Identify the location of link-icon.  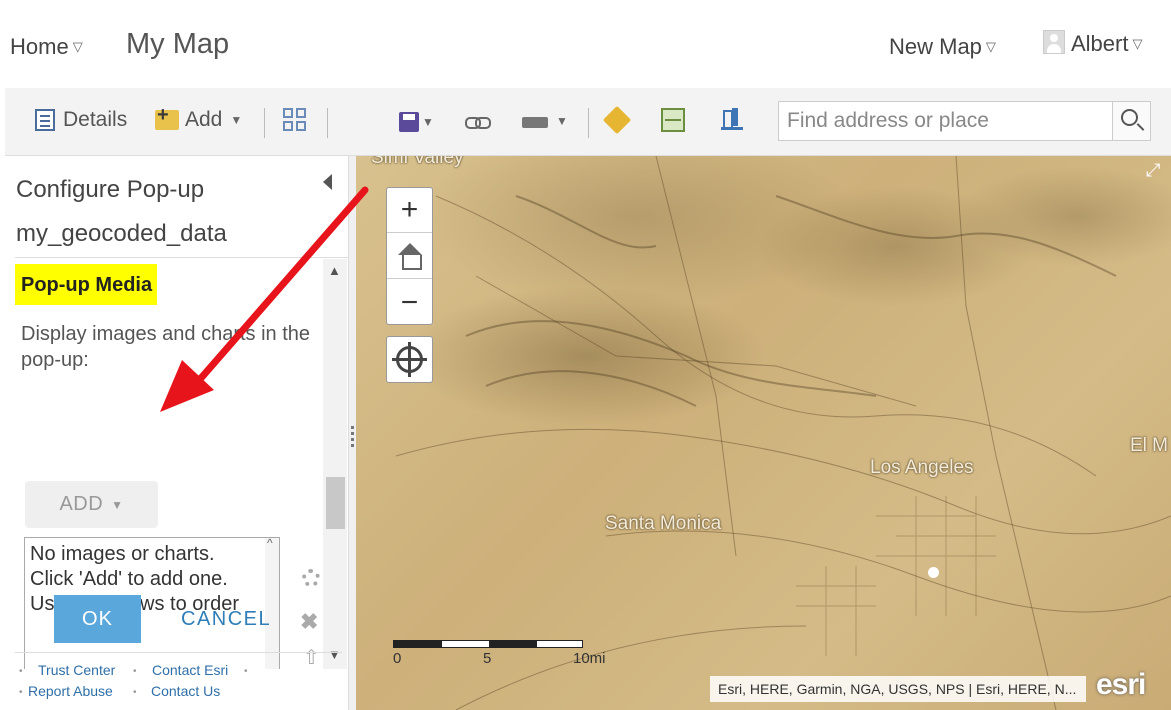
(478, 122).